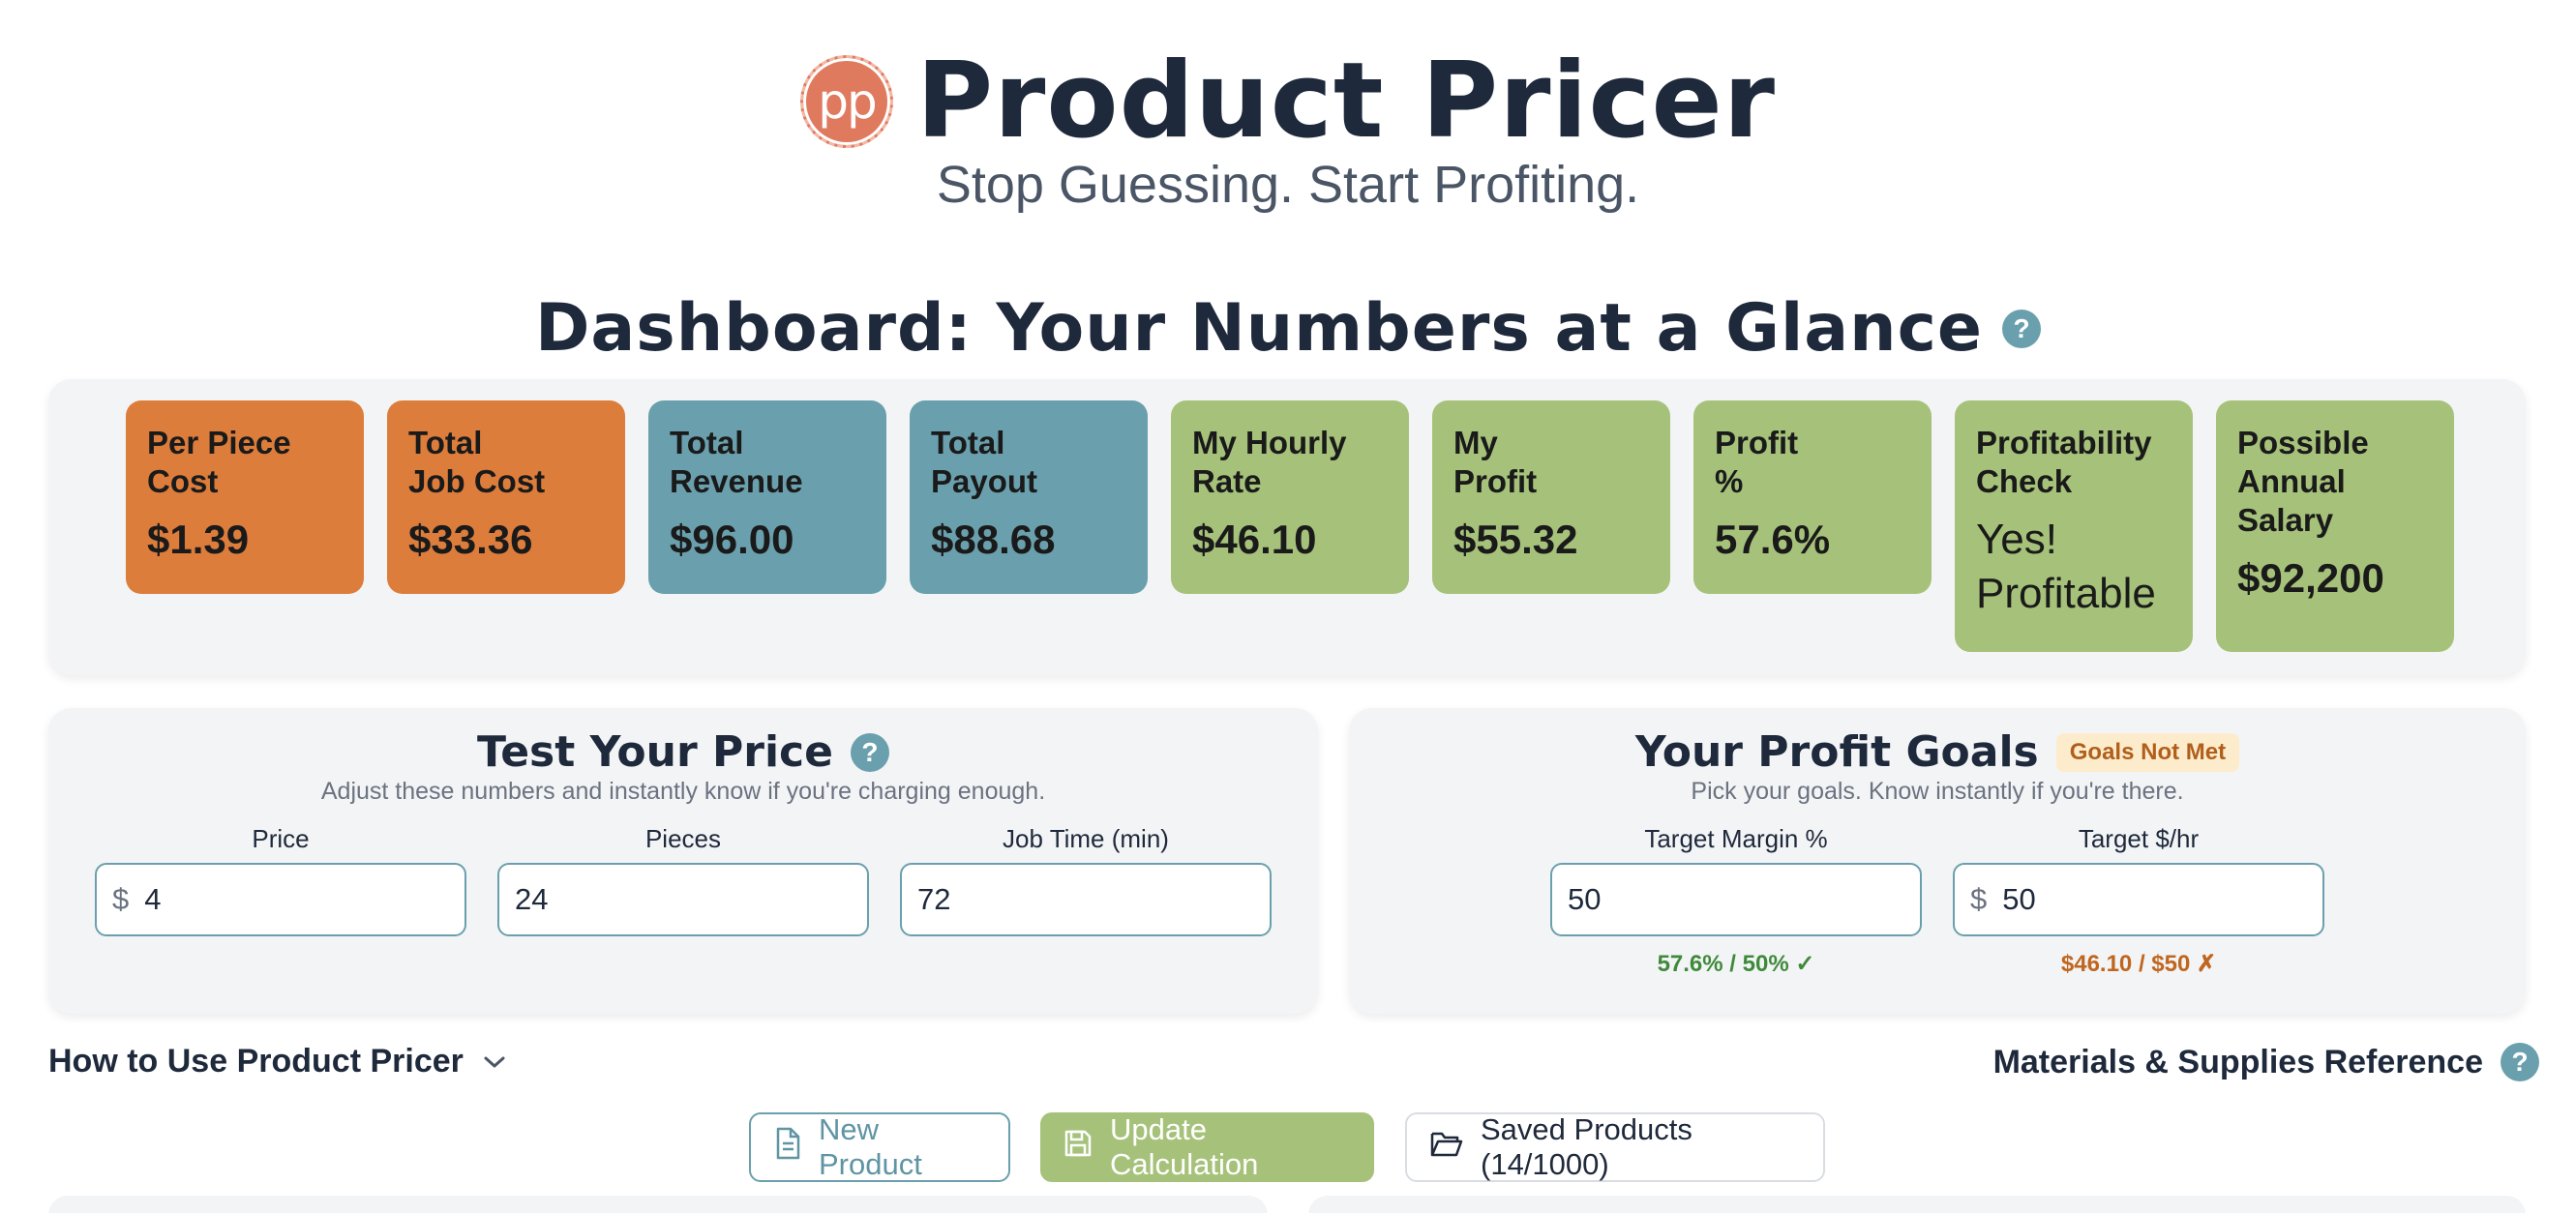 The width and height of the screenshot is (2576, 1213). What do you see at coordinates (1184, 1146) in the screenshot?
I see `update-calculation-label: Update Calculation` at bounding box center [1184, 1146].